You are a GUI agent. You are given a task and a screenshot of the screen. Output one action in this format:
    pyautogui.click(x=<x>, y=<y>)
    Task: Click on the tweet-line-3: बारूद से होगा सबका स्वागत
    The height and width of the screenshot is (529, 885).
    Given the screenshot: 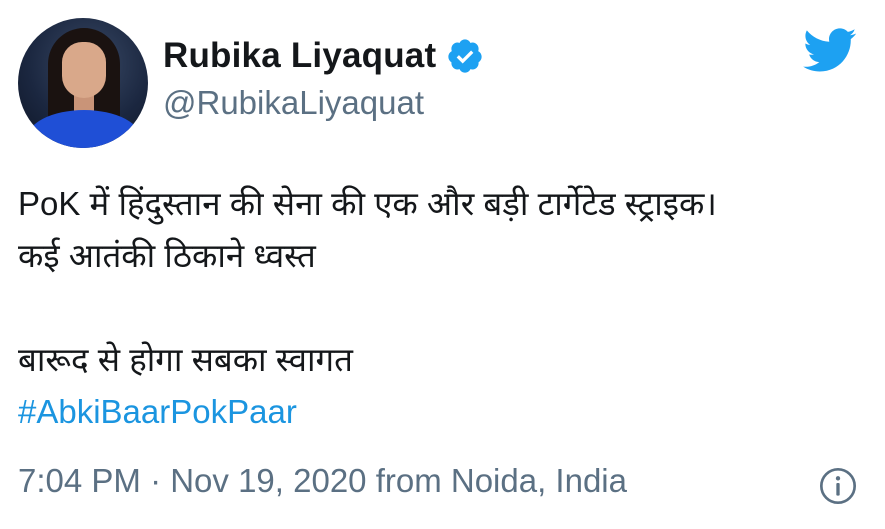 What is the action you would take?
    pyautogui.click(x=185, y=359)
    